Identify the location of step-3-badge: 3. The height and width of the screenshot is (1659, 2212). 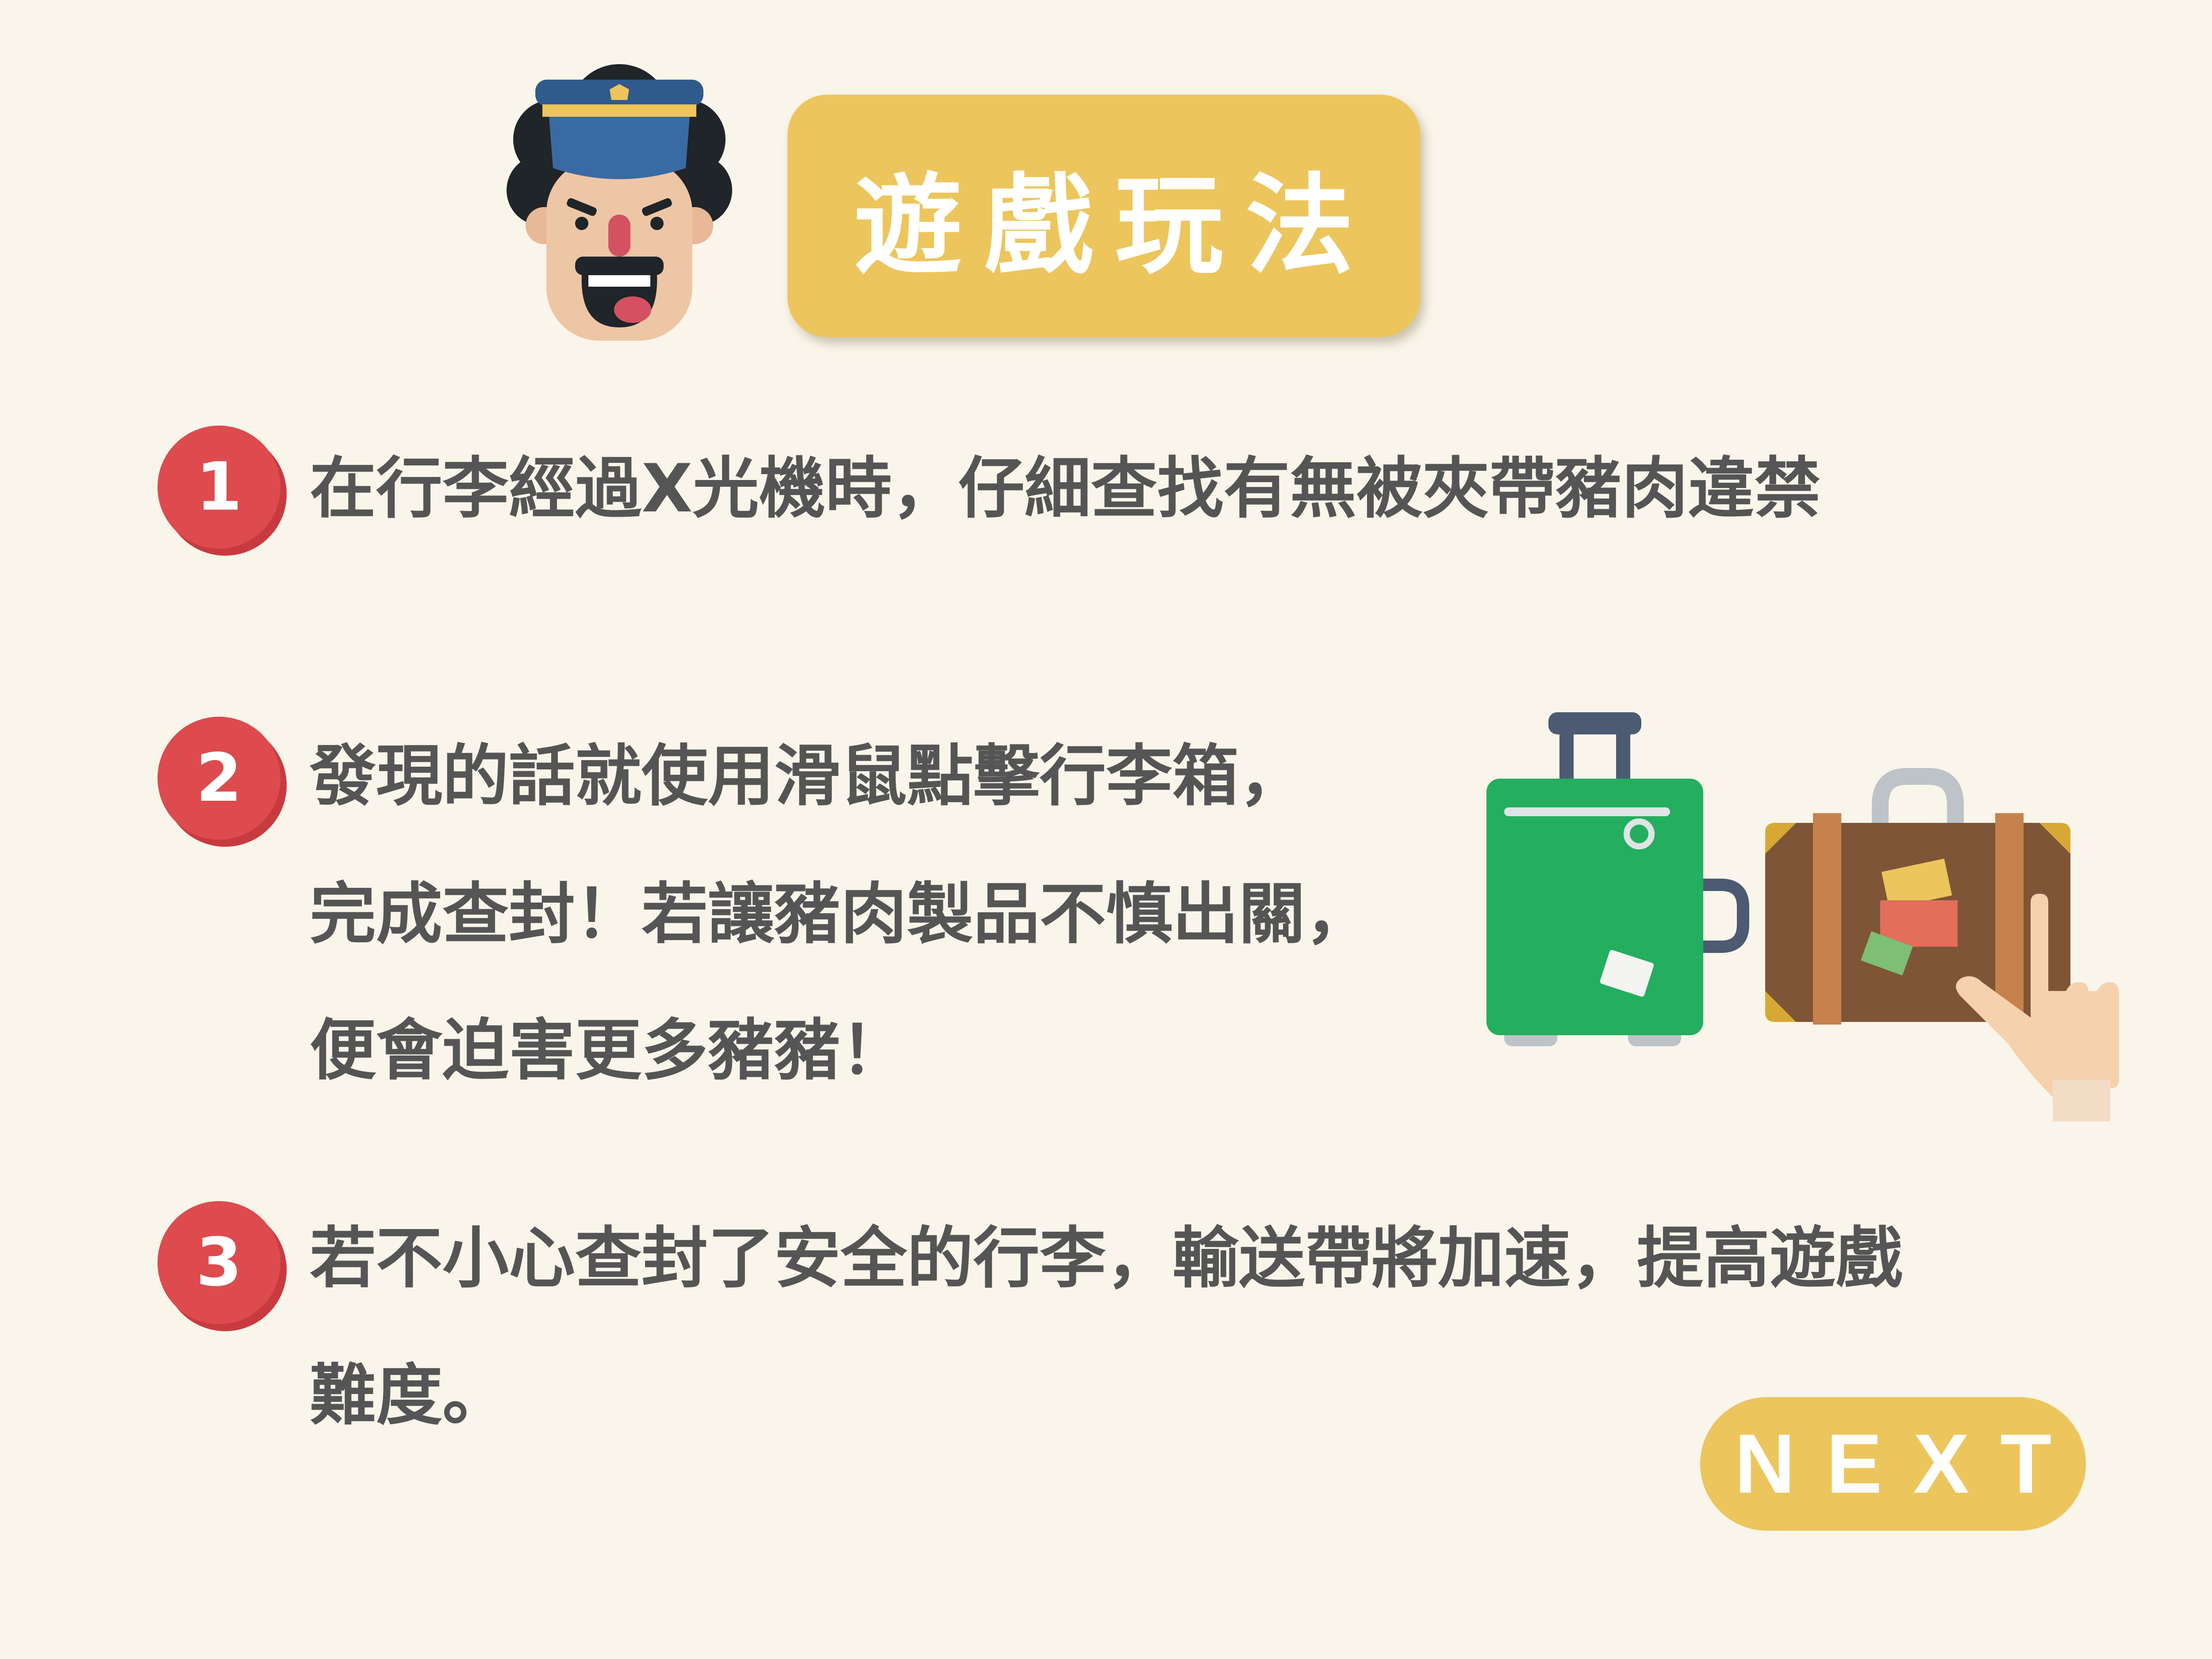
(219, 1263).